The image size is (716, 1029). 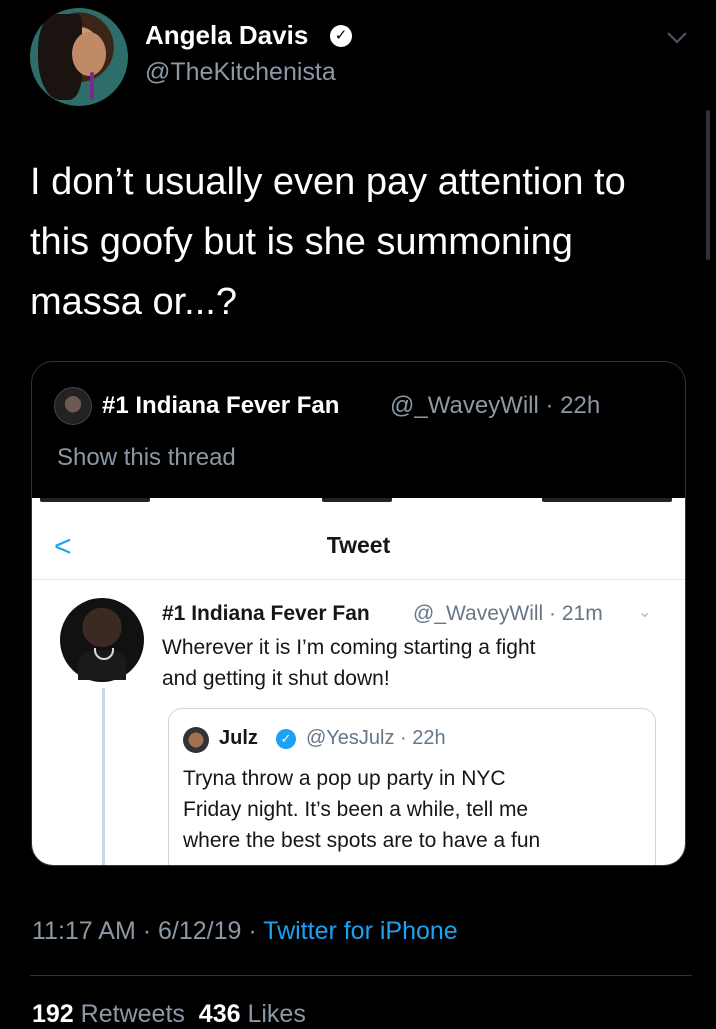 I want to click on quoted-avatar, so click(x=73, y=406).